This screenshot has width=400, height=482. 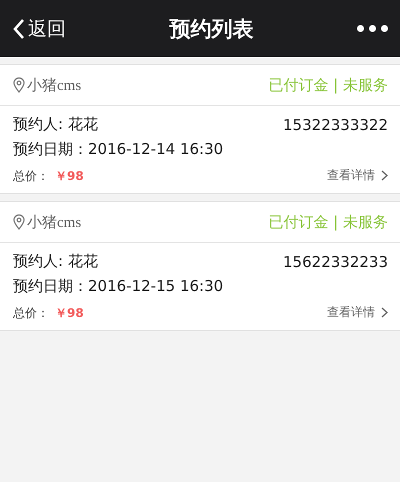 What do you see at coordinates (118, 286) in the screenshot?
I see `booking-date: 预约日期：2016-12-15 16:30` at bounding box center [118, 286].